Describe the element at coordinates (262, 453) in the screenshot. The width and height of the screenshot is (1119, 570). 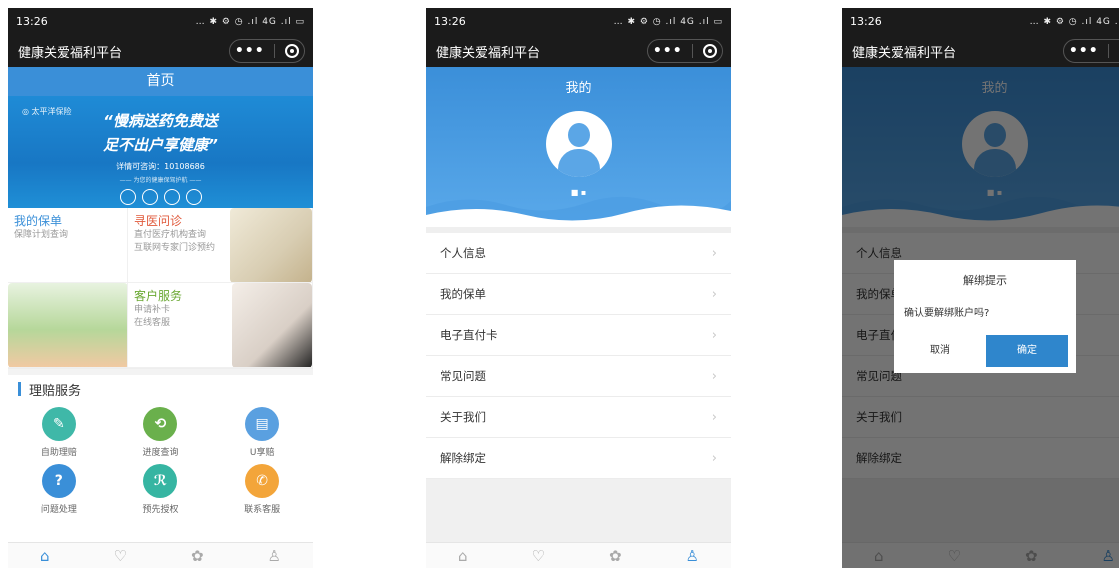
I see `service-label: U享赔` at that location.